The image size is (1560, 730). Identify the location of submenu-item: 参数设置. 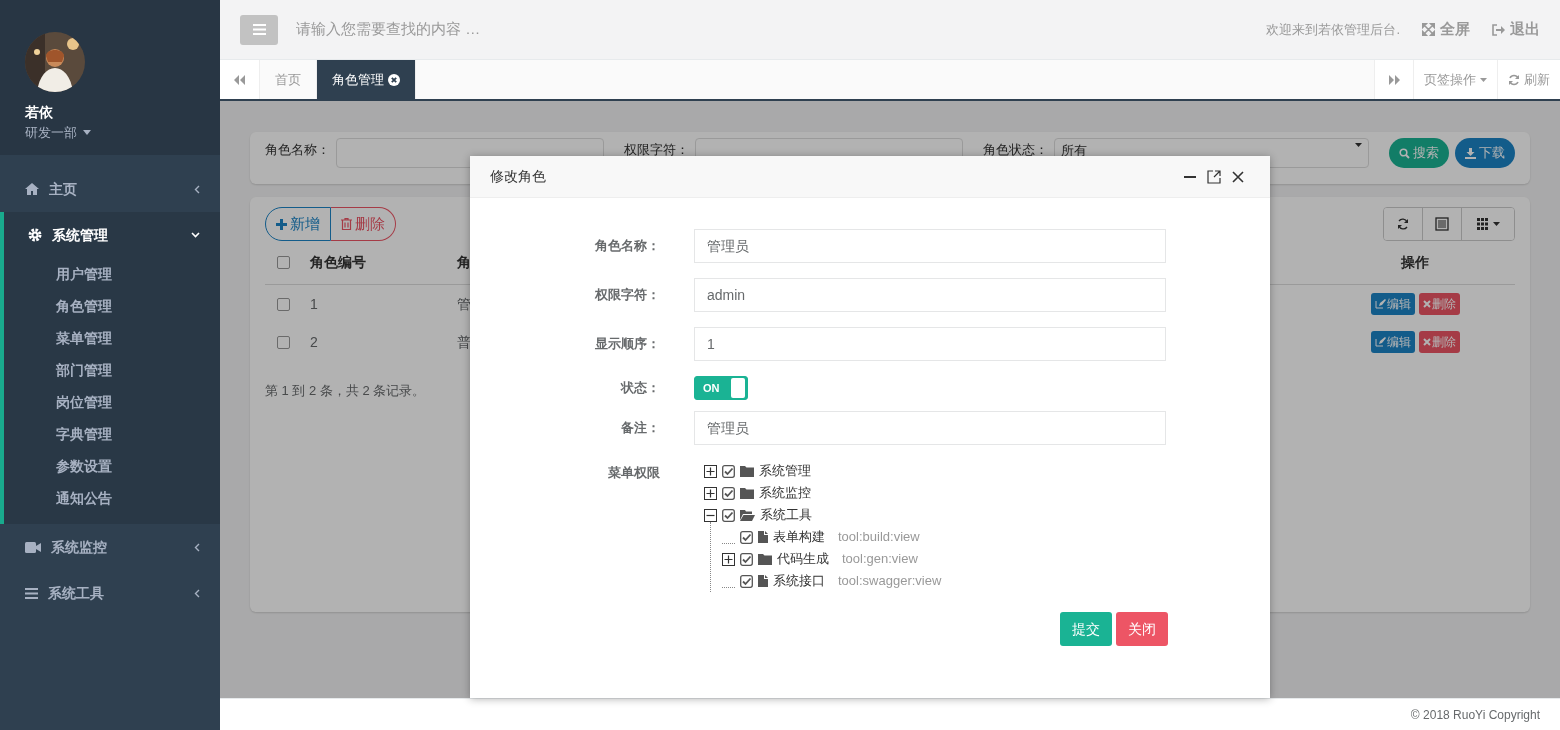
(112, 466).